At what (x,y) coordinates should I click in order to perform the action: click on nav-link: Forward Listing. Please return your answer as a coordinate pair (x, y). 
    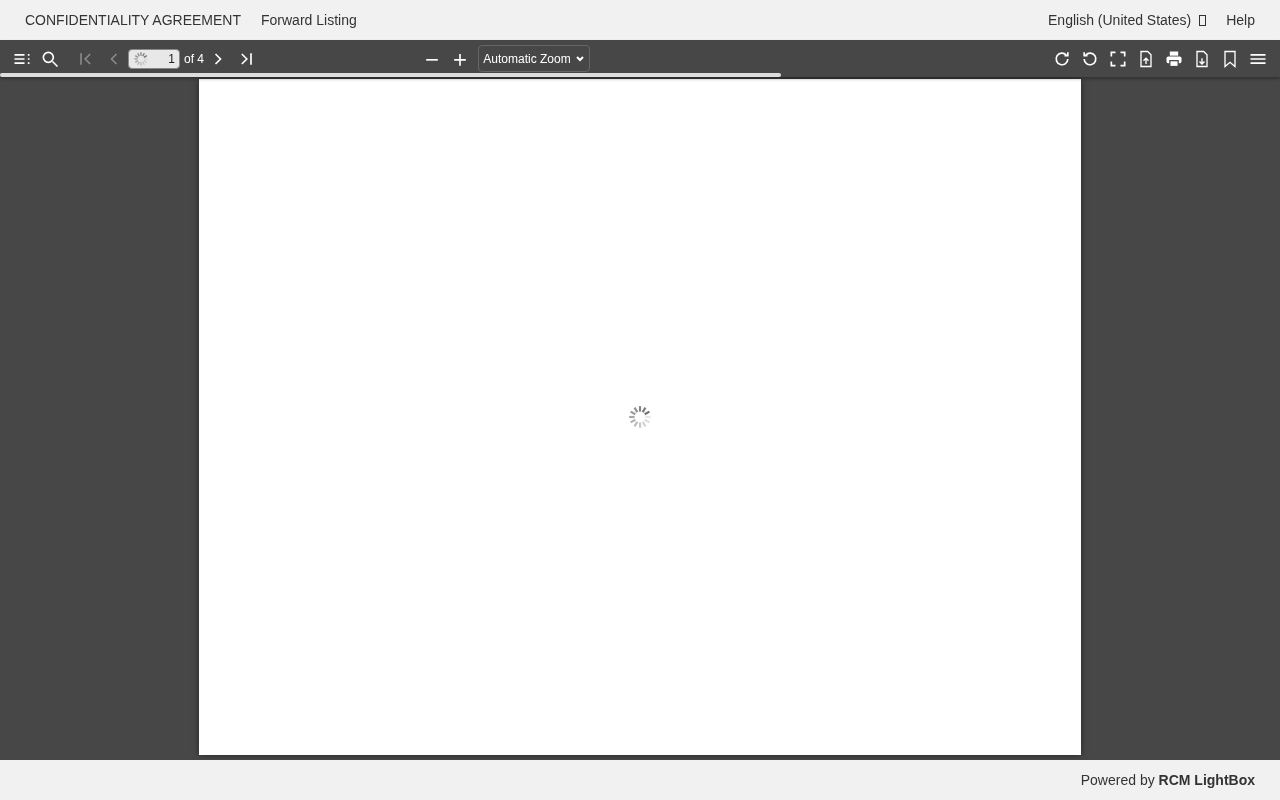
    Looking at the image, I should click on (309, 20).